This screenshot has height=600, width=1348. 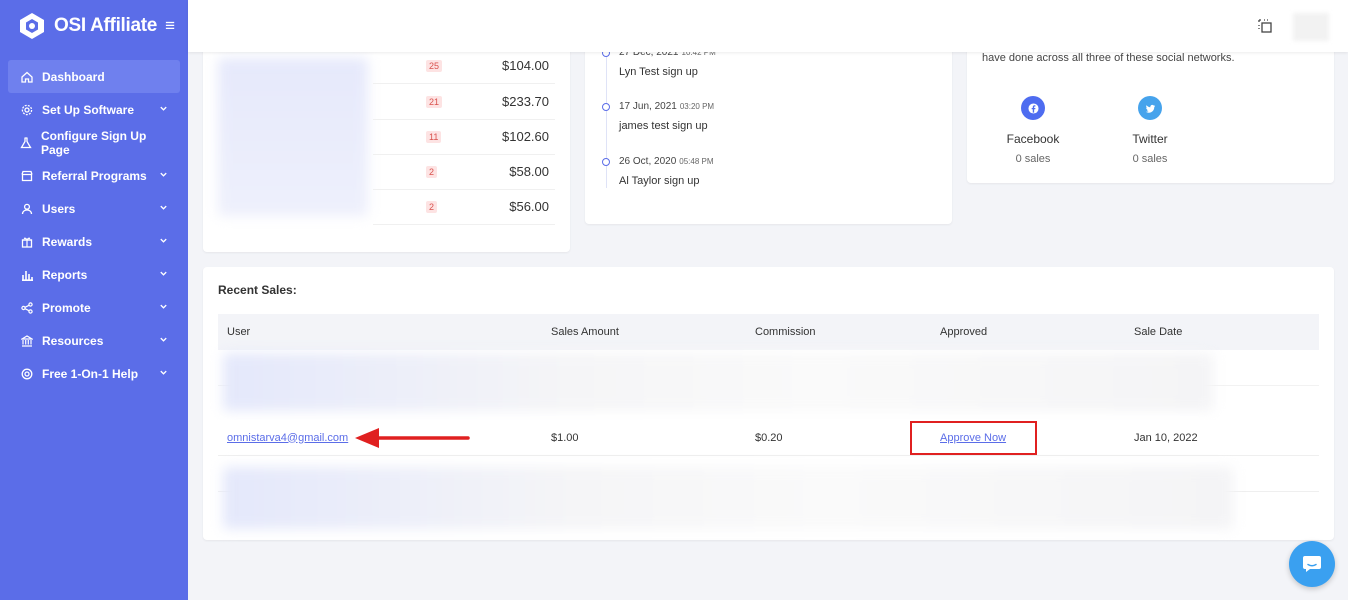 What do you see at coordinates (27, 176) in the screenshot?
I see `store-icon` at bounding box center [27, 176].